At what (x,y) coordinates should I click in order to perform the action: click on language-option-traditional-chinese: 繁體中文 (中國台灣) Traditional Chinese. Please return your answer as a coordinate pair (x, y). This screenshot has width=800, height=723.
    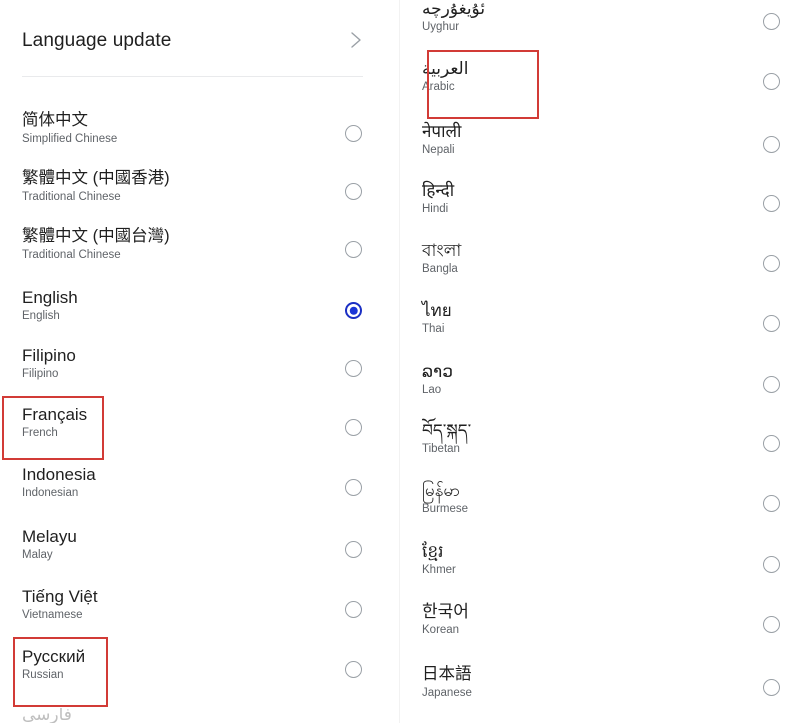
    Looking at the image, I should click on (200, 249).